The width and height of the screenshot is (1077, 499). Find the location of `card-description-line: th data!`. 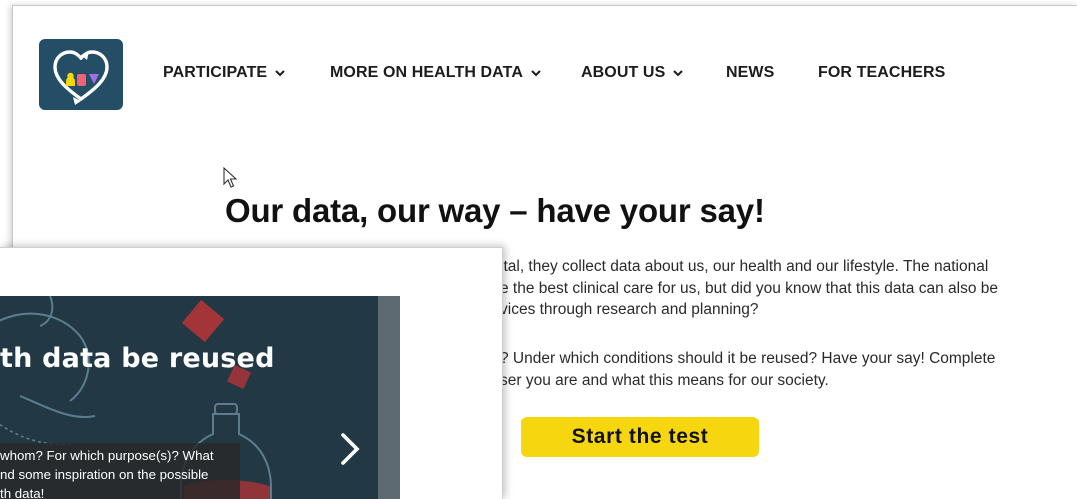

card-description-line: th data! is located at coordinates (22, 492).